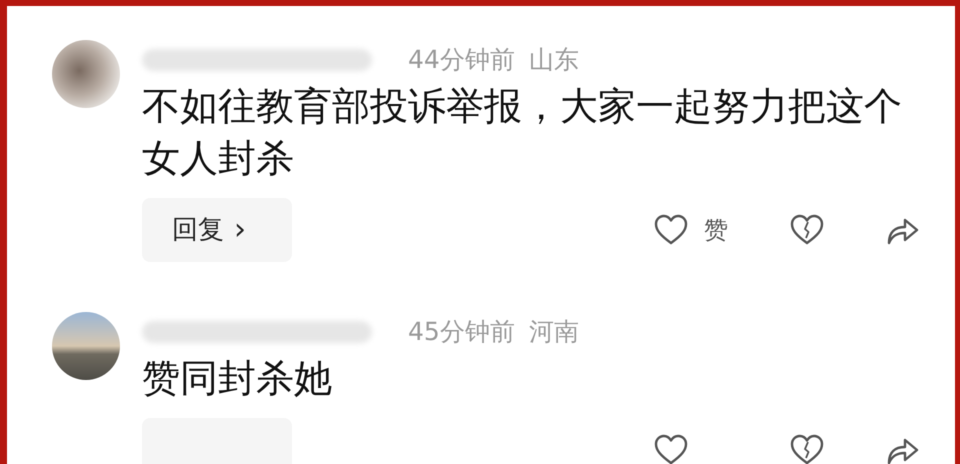 This screenshot has height=464, width=960. Describe the element at coordinates (237, 378) in the screenshot. I see `comment-text: 赞同封杀她` at that location.